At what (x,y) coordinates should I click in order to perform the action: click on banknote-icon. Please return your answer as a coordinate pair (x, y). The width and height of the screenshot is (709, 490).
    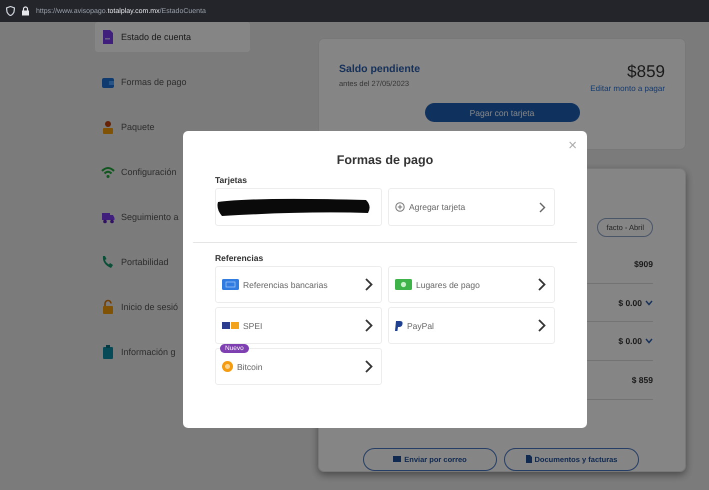
    Looking at the image, I should click on (403, 284).